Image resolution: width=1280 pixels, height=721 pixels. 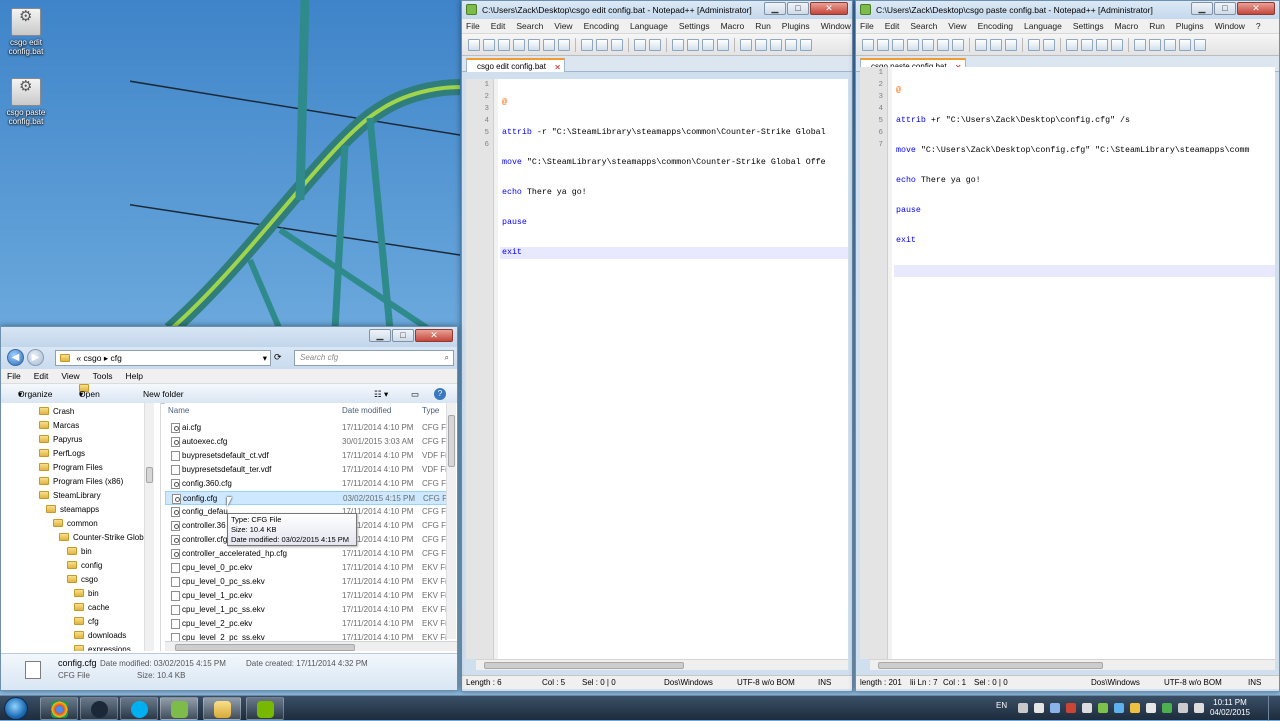 What do you see at coordinates (557, 67) in the screenshot?
I see `tab-close-icon: ✕` at bounding box center [557, 67].